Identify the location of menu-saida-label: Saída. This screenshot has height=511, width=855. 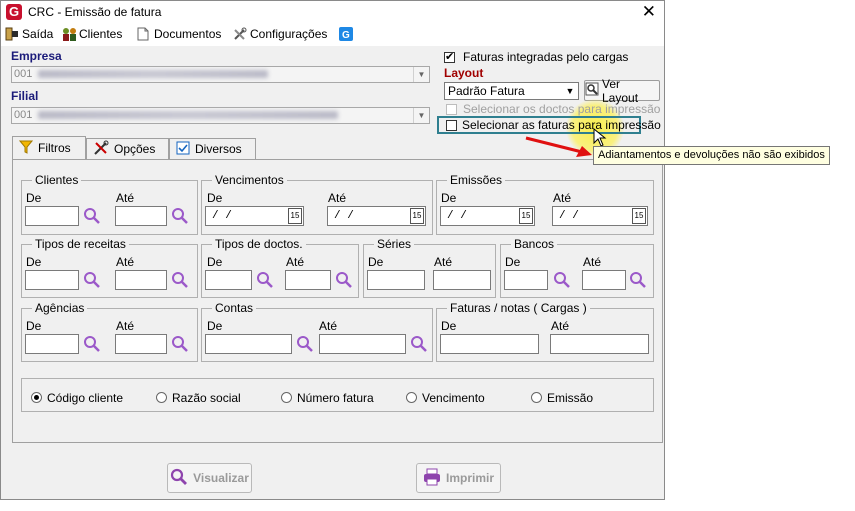
(38, 34).